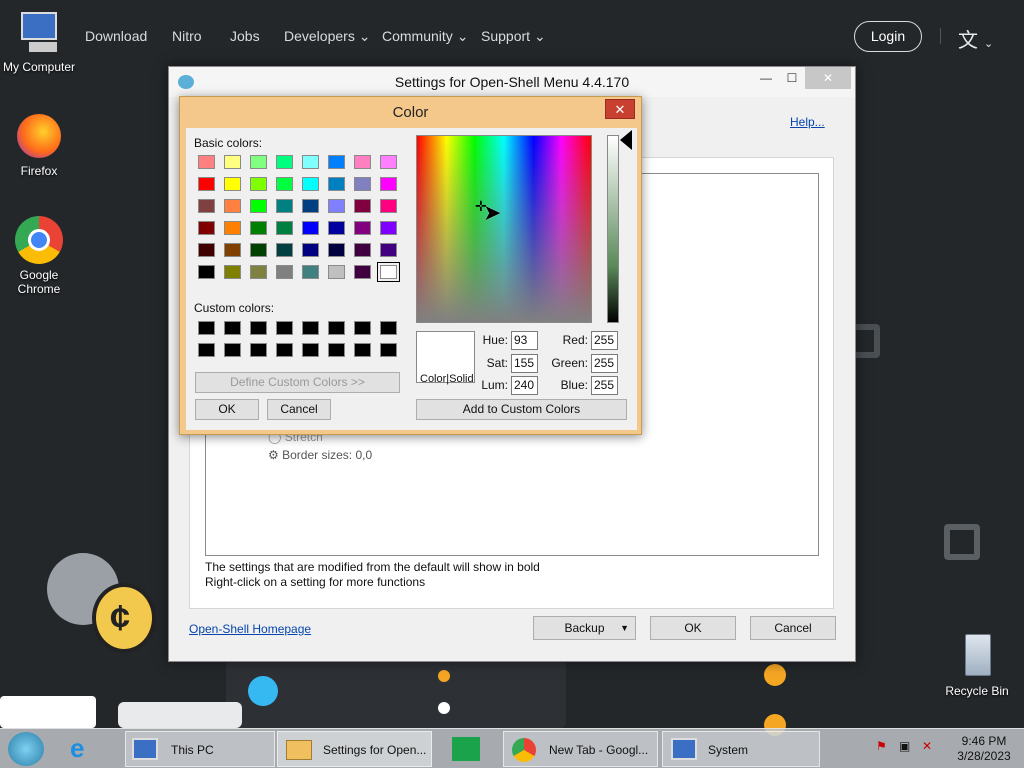  I want to click on internet-explorer-icon: e, so click(77, 748).